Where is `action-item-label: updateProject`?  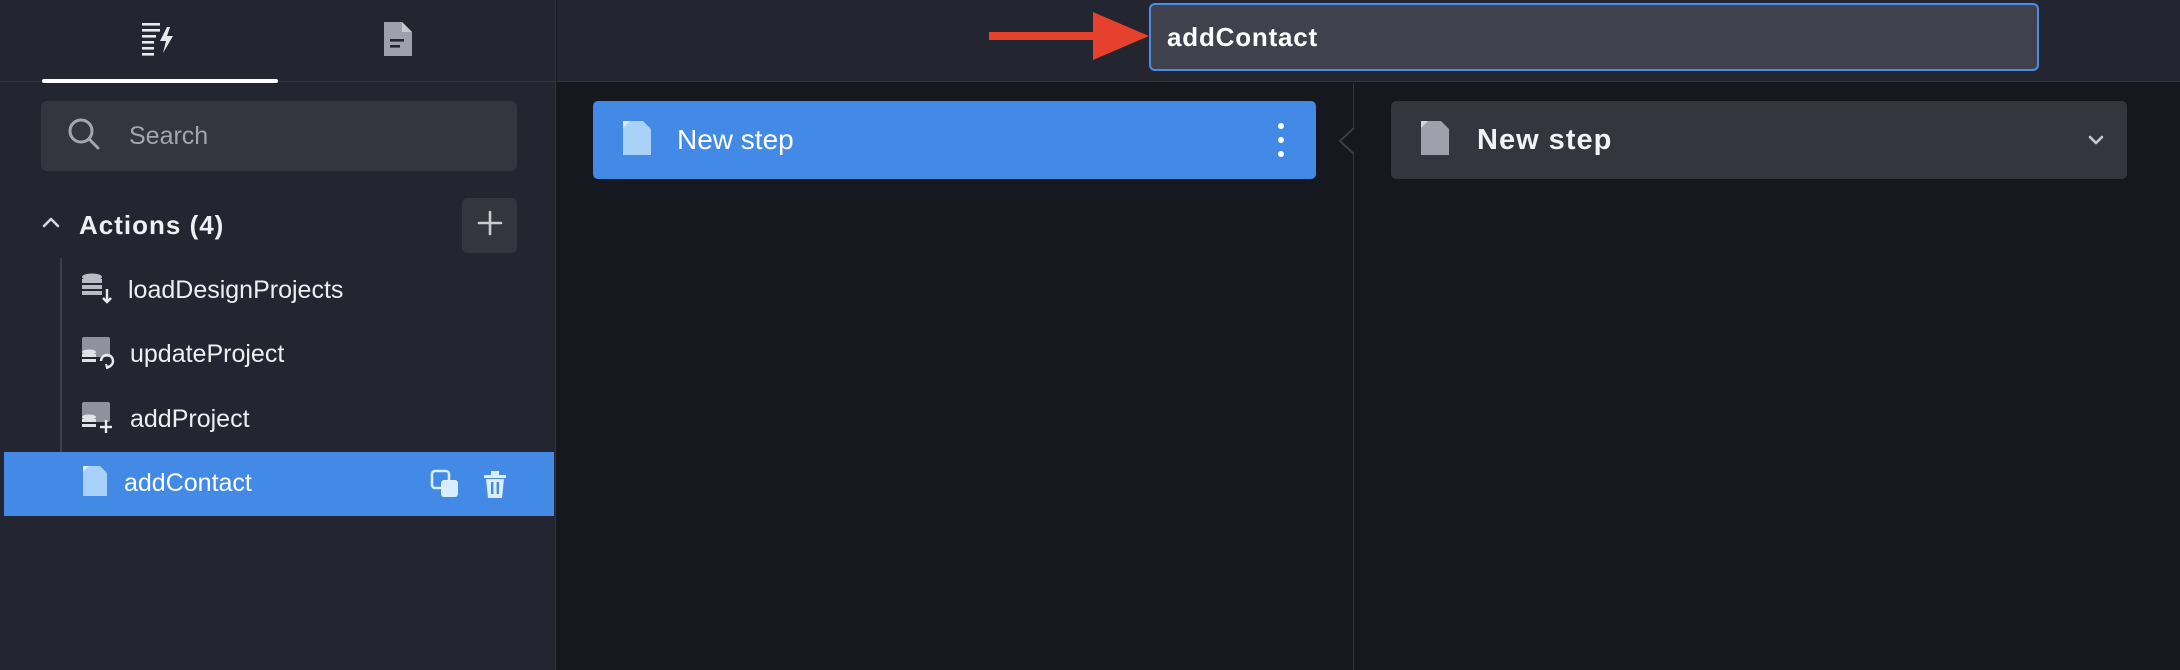
action-item-label: updateProject is located at coordinates (207, 354).